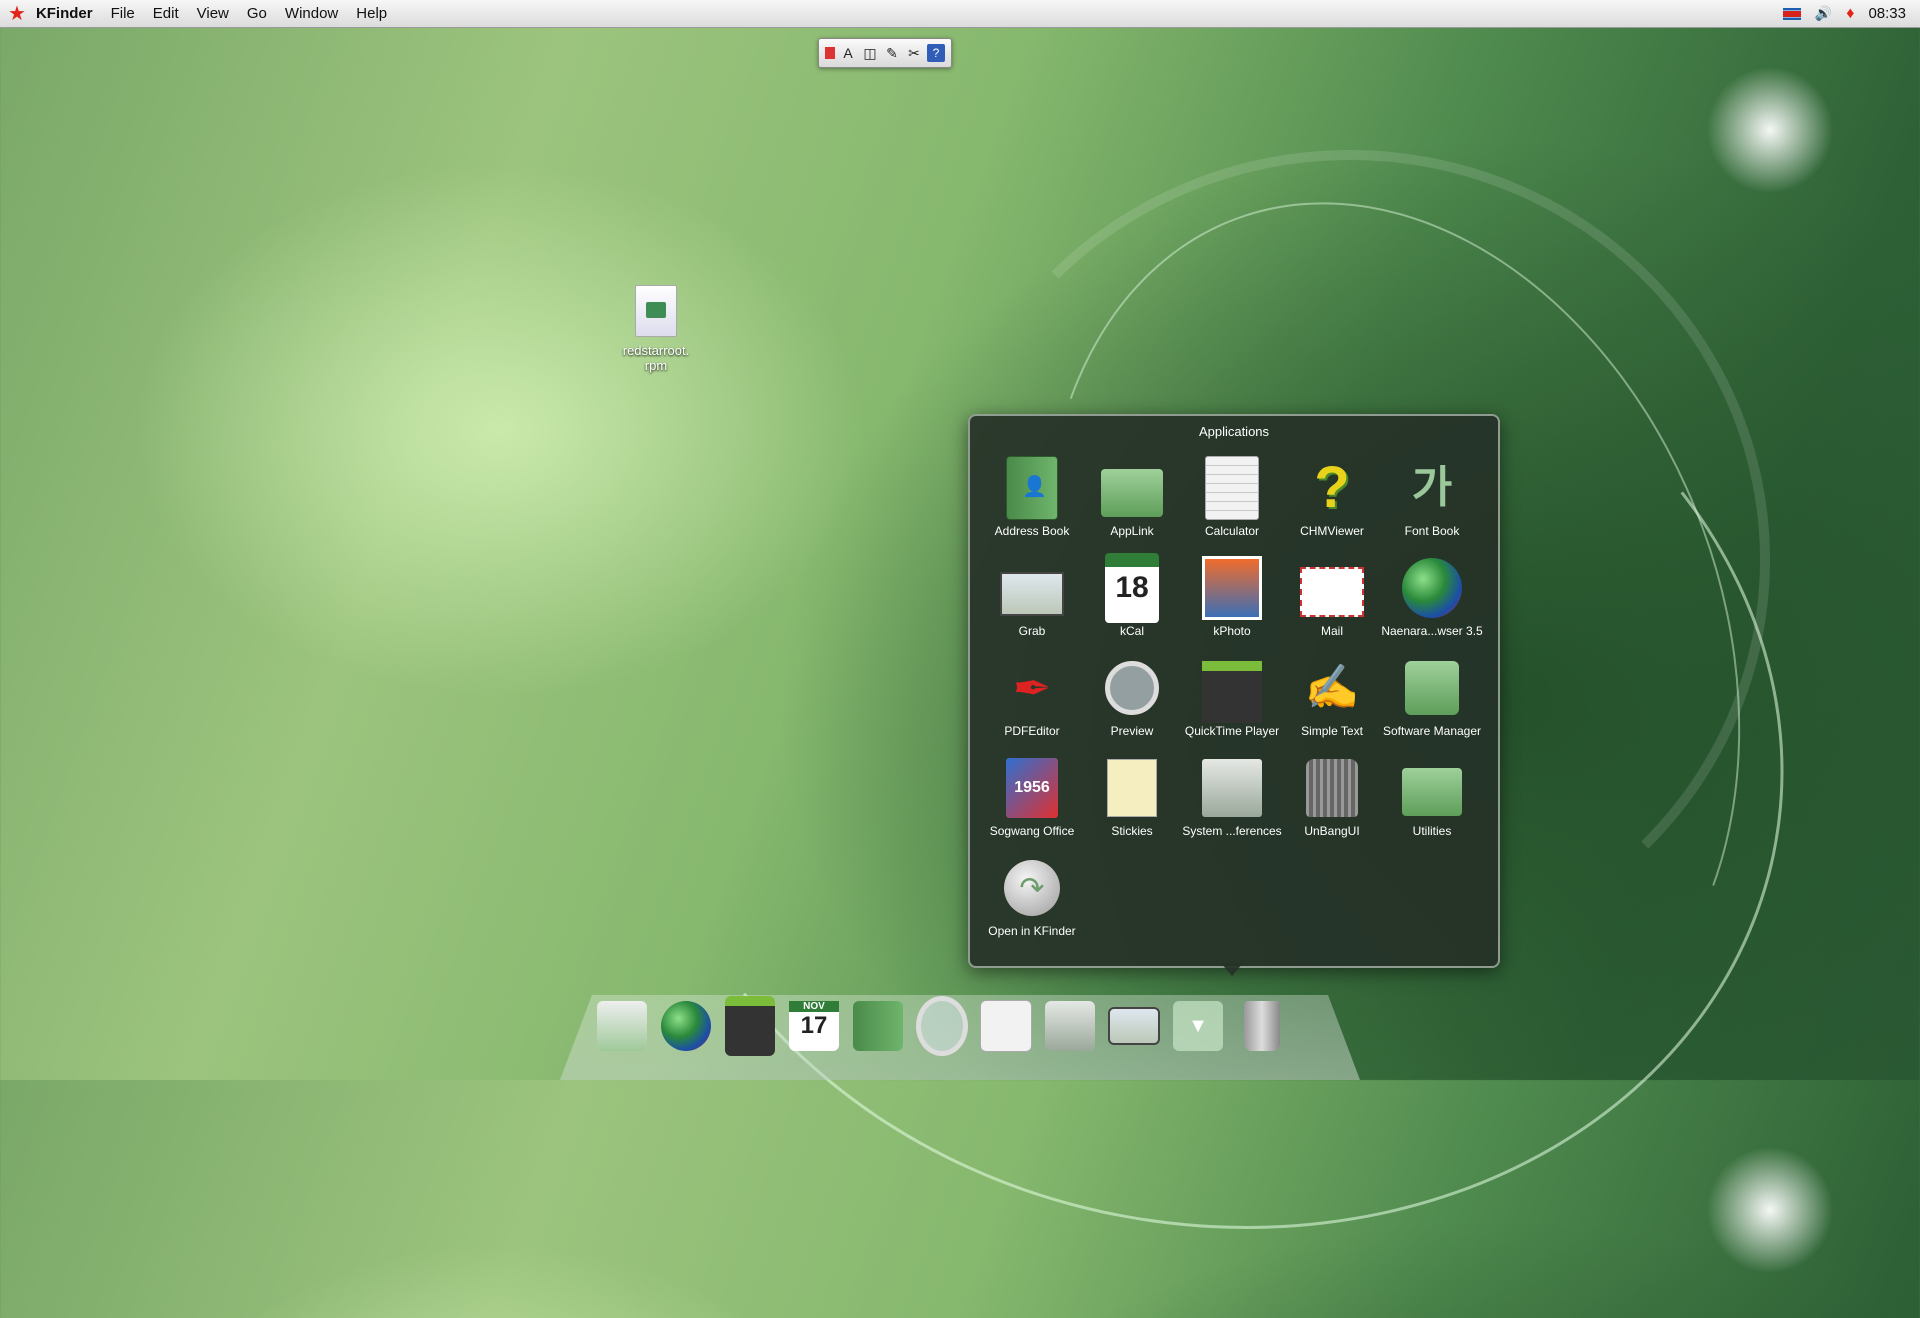 This screenshot has width=1920, height=1318. Describe the element at coordinates (1032, 688) in the screenshot. I see `pdf-editor-icon: ✒` at that location.